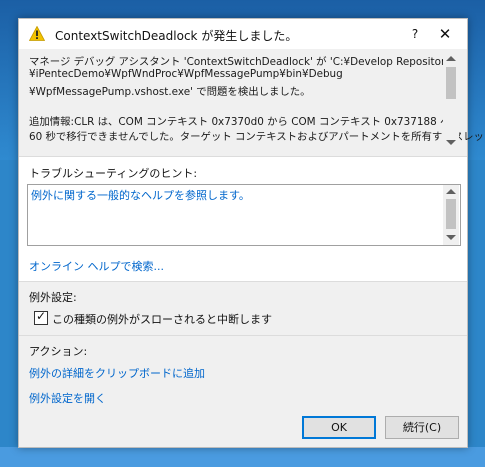  What do you see at coordinates (170, 92) in the screenshot?
I see `message-line: ¥WpfMessagePump.vshost.exe' で問題を検出しました。` at bounding box center [170, 92].